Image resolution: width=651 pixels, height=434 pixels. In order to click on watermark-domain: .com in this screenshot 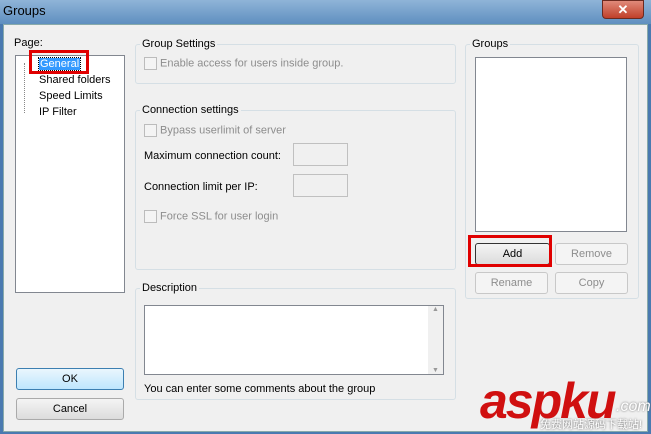, I will do `click(633, 406)`.